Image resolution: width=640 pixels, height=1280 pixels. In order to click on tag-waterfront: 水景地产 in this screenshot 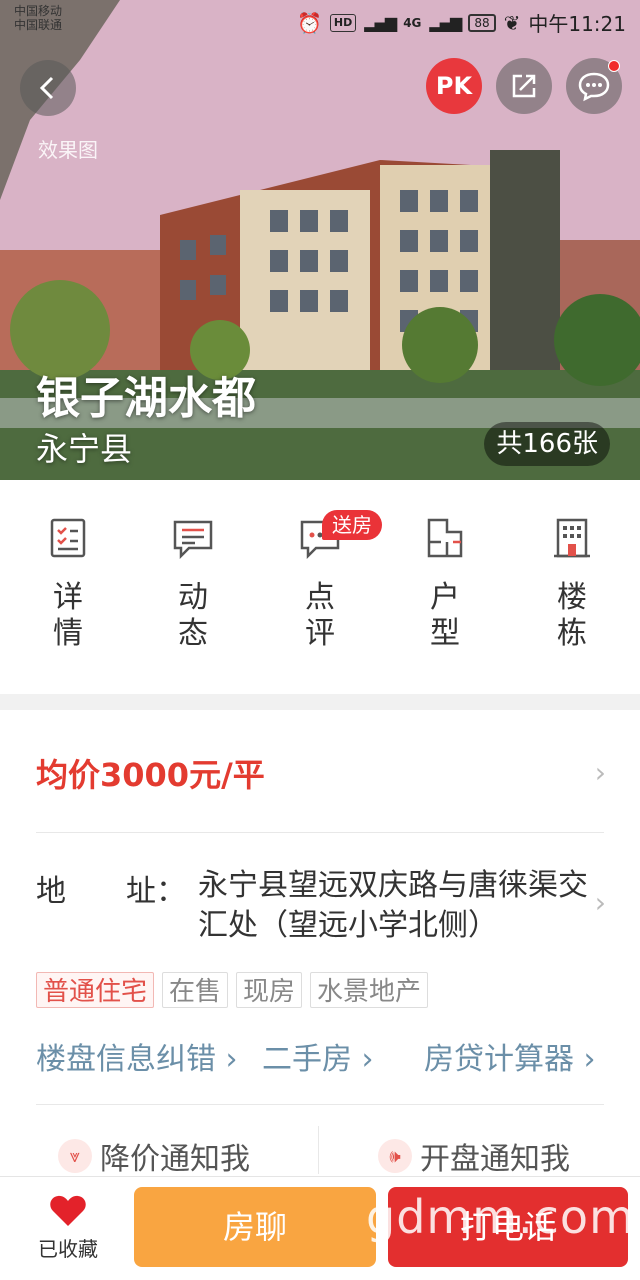, I will do `click(369, 990)`.